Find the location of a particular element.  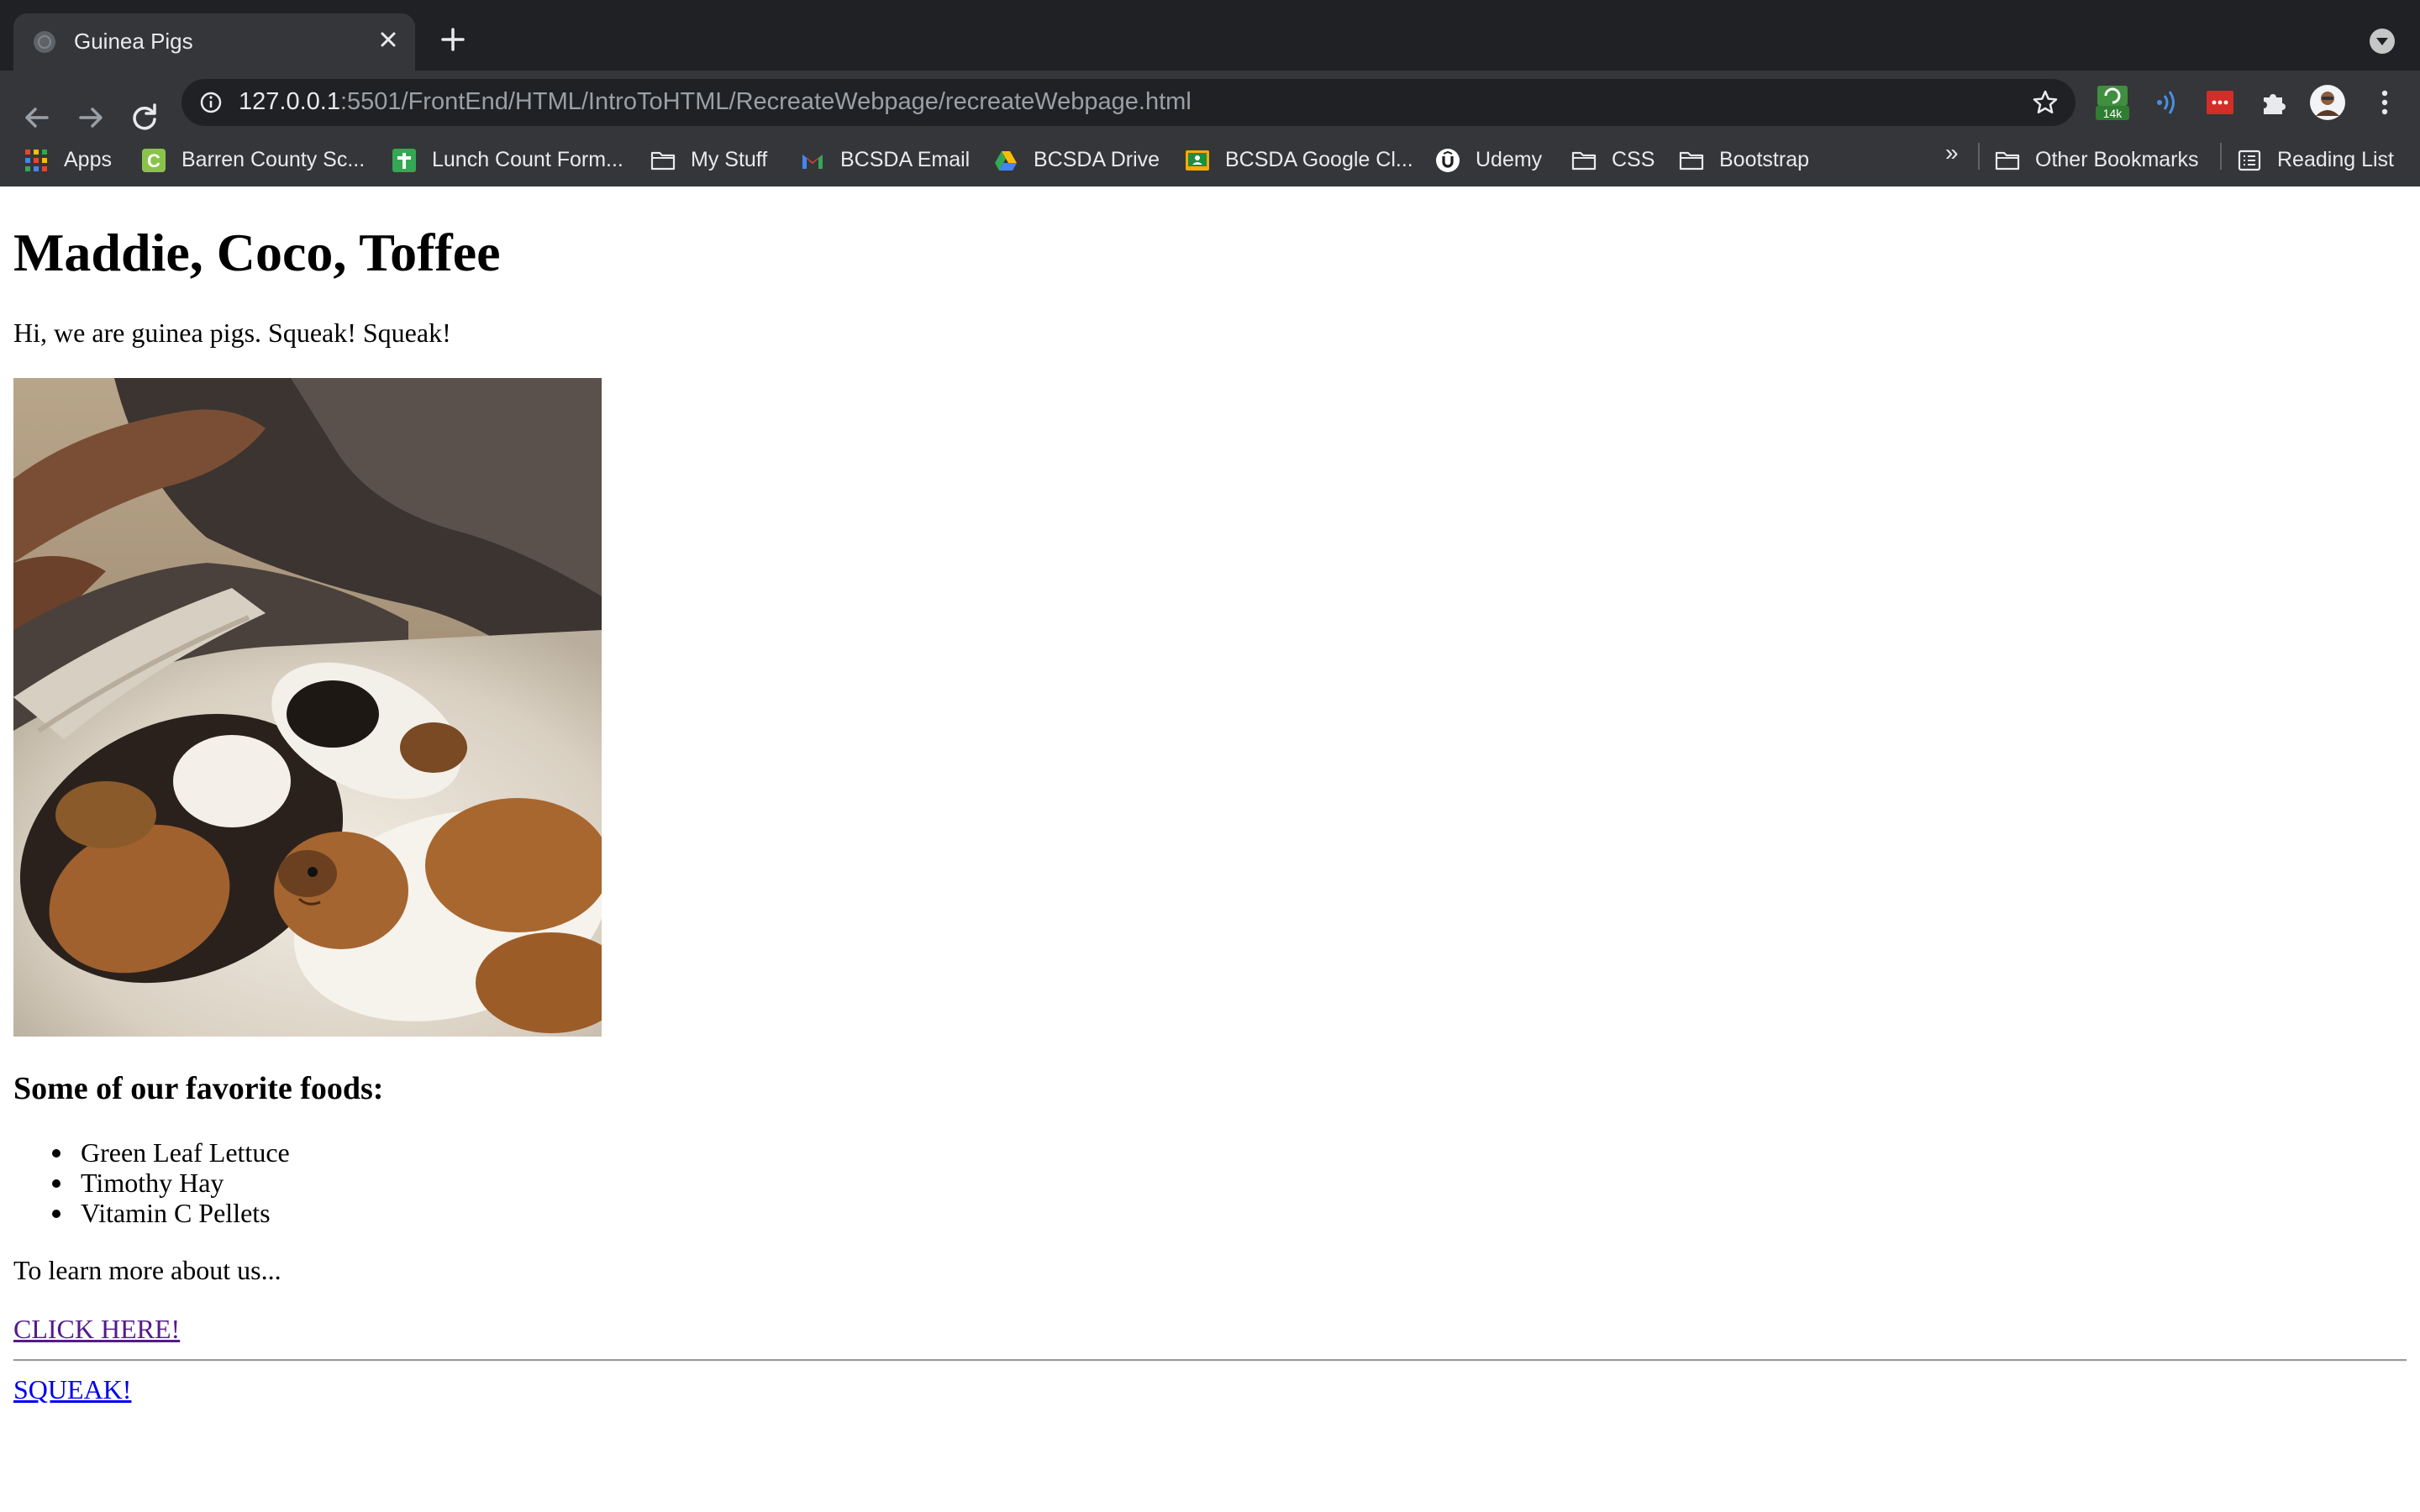

bookmark-label: Bootstrap is located at coordinates (1764, 159).